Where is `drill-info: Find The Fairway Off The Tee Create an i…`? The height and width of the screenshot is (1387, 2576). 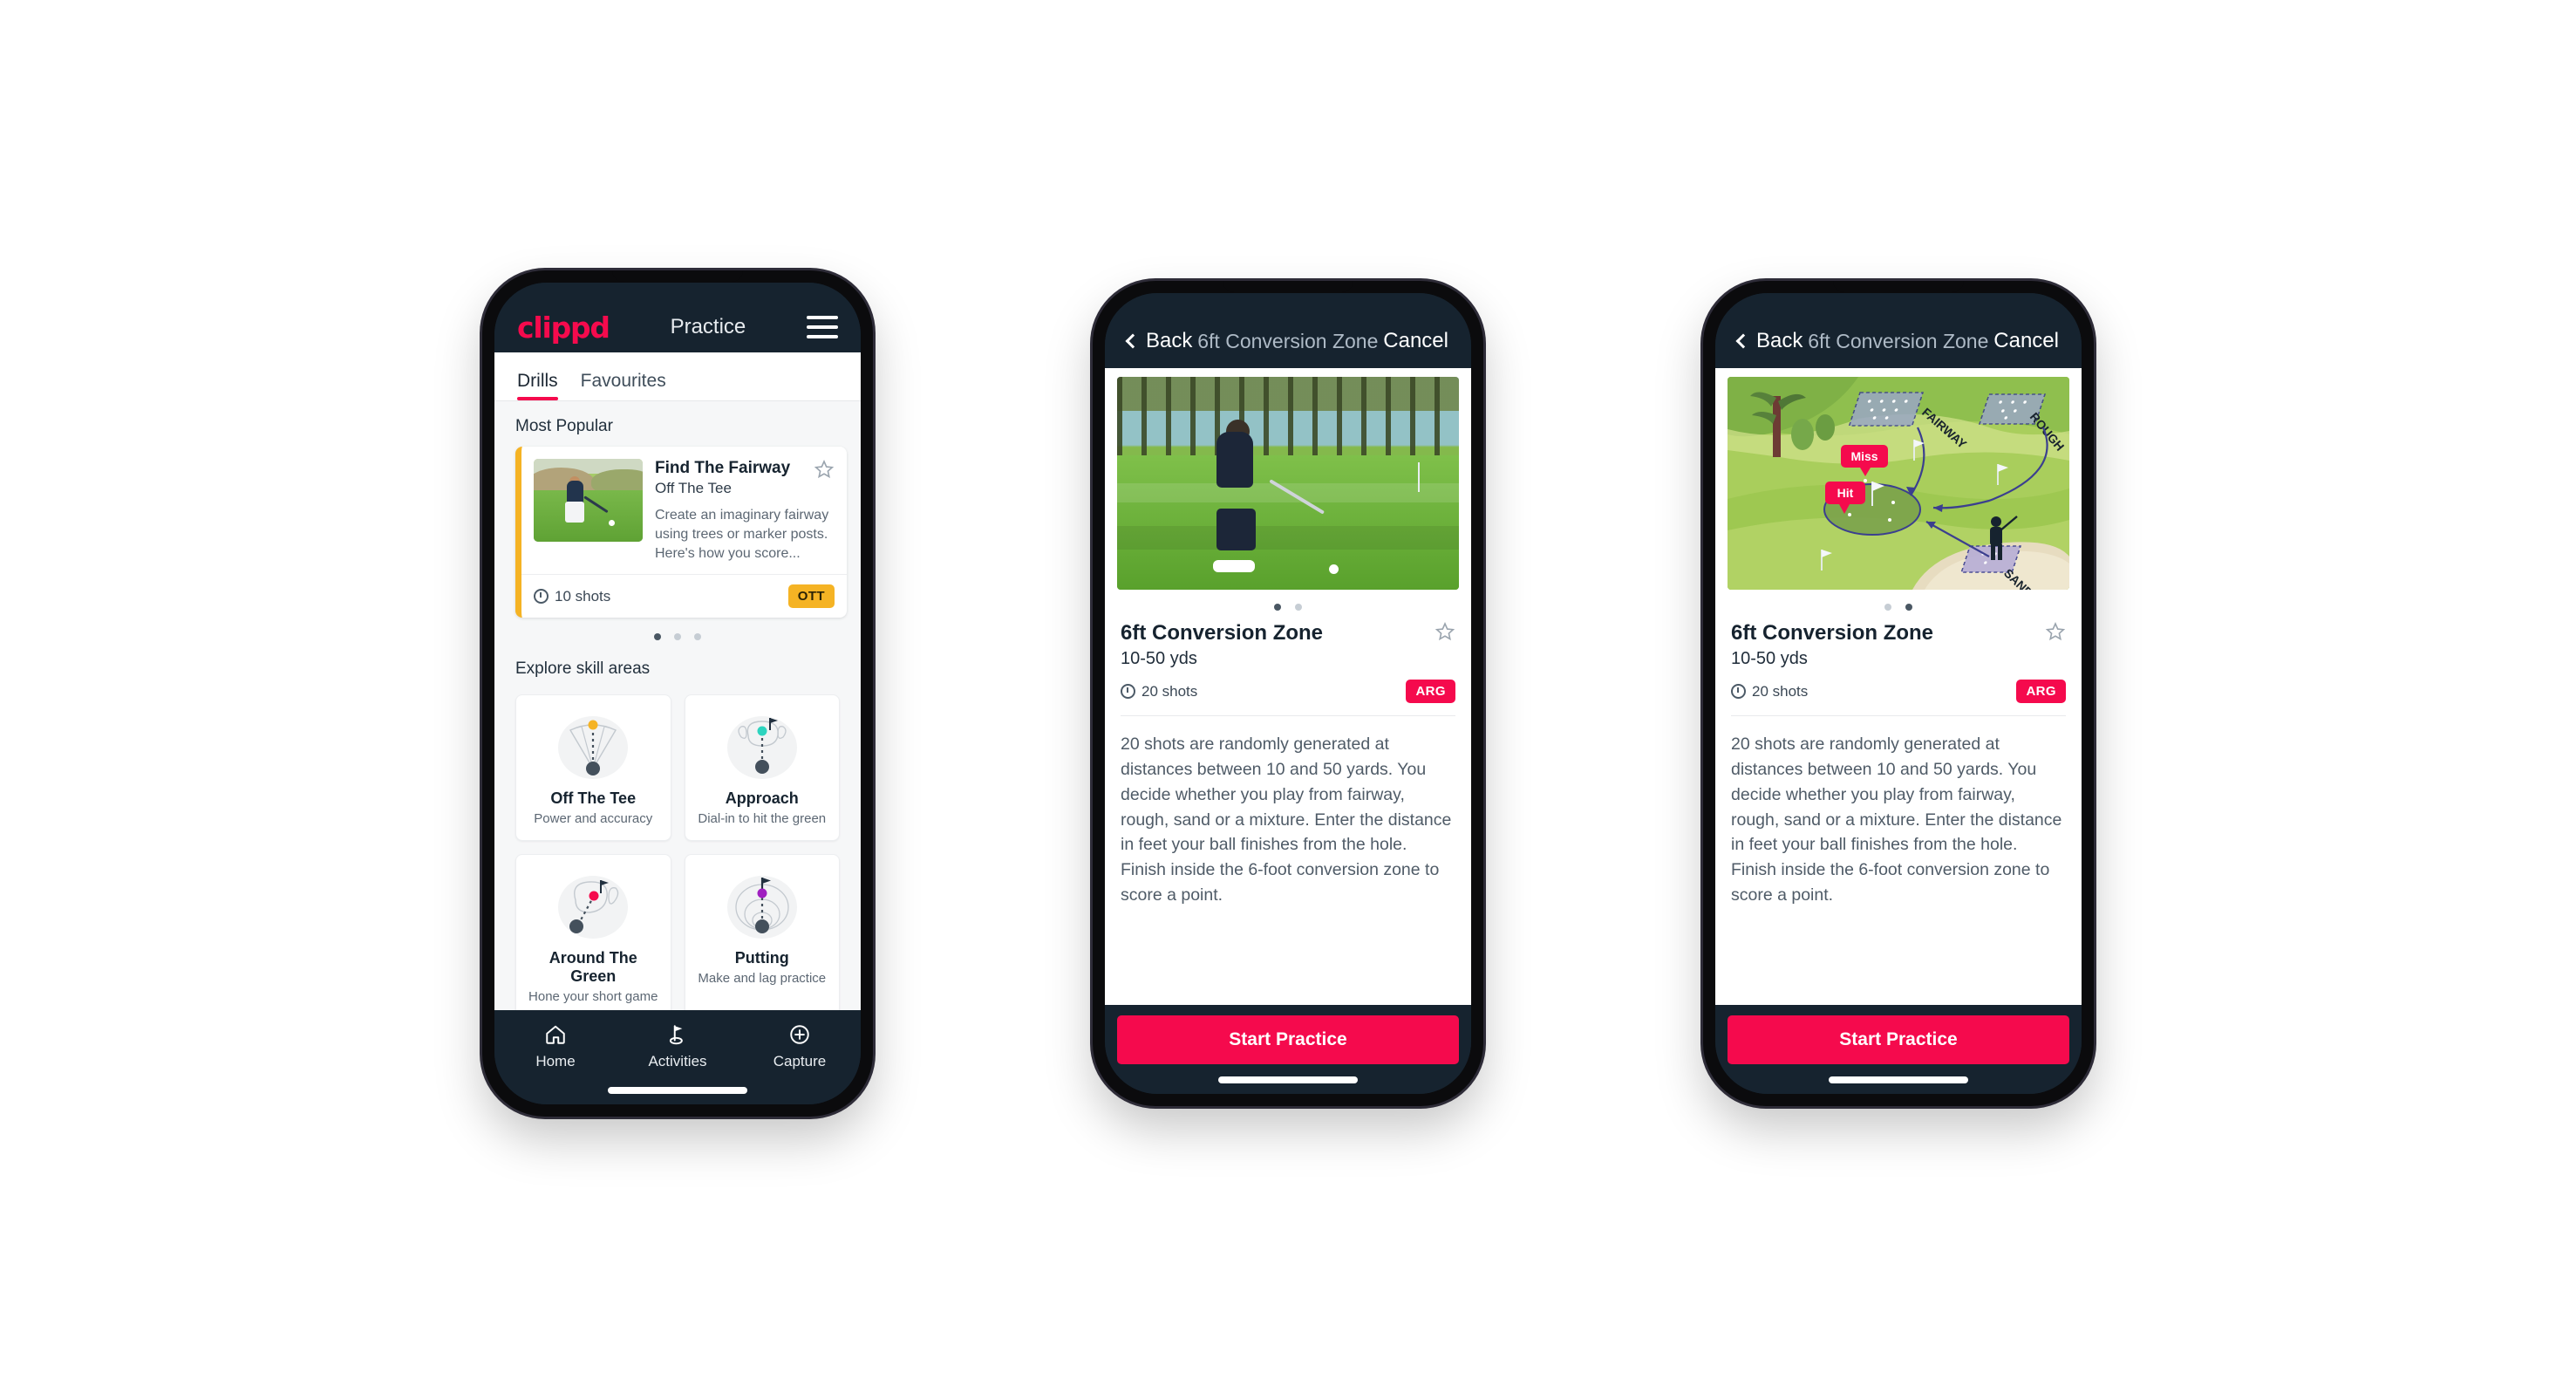
drill-info: Find The Fairway Off The Tee Create an i… is located at coordinates (745, 512).